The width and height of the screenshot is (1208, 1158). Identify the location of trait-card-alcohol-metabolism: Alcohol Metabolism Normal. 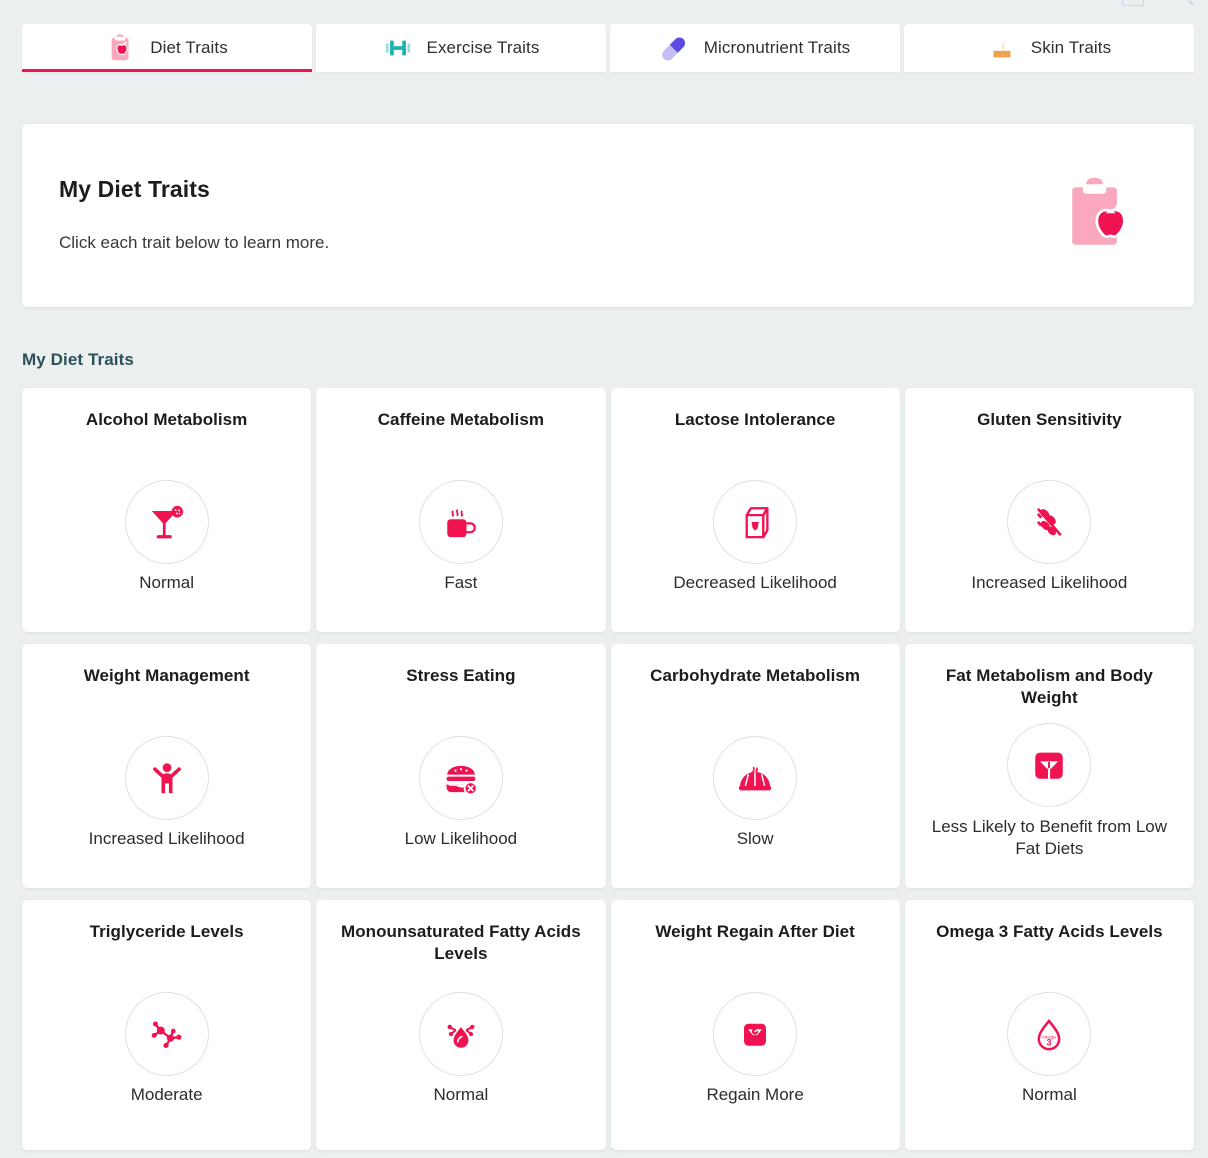
(167, 510).